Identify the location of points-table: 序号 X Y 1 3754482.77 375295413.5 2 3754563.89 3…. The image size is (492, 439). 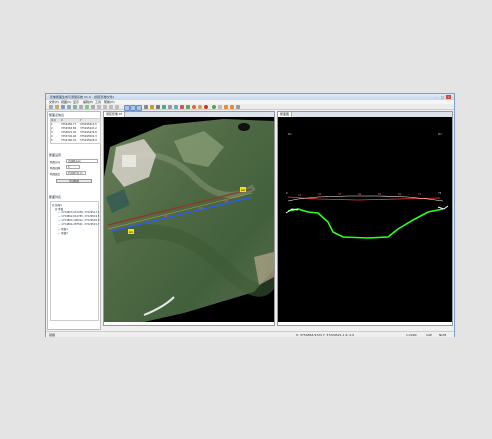
(75, 131).